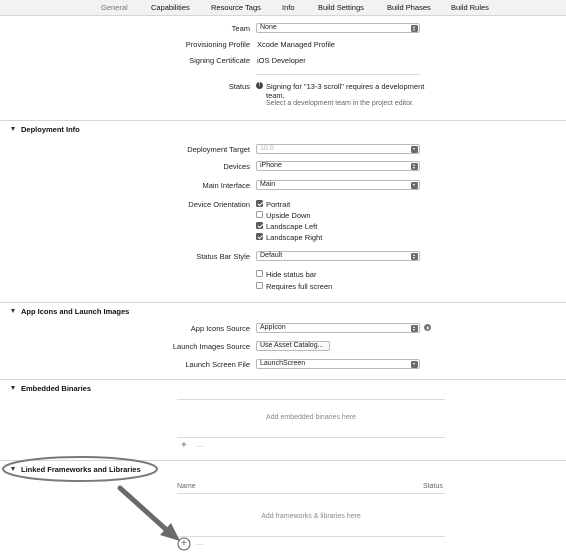 The image size is (566, 554). What do you see at coordinates (271, 255) in the screenshot?
I see `status-bar-style-value: Default` at bounding box center [271, 255].